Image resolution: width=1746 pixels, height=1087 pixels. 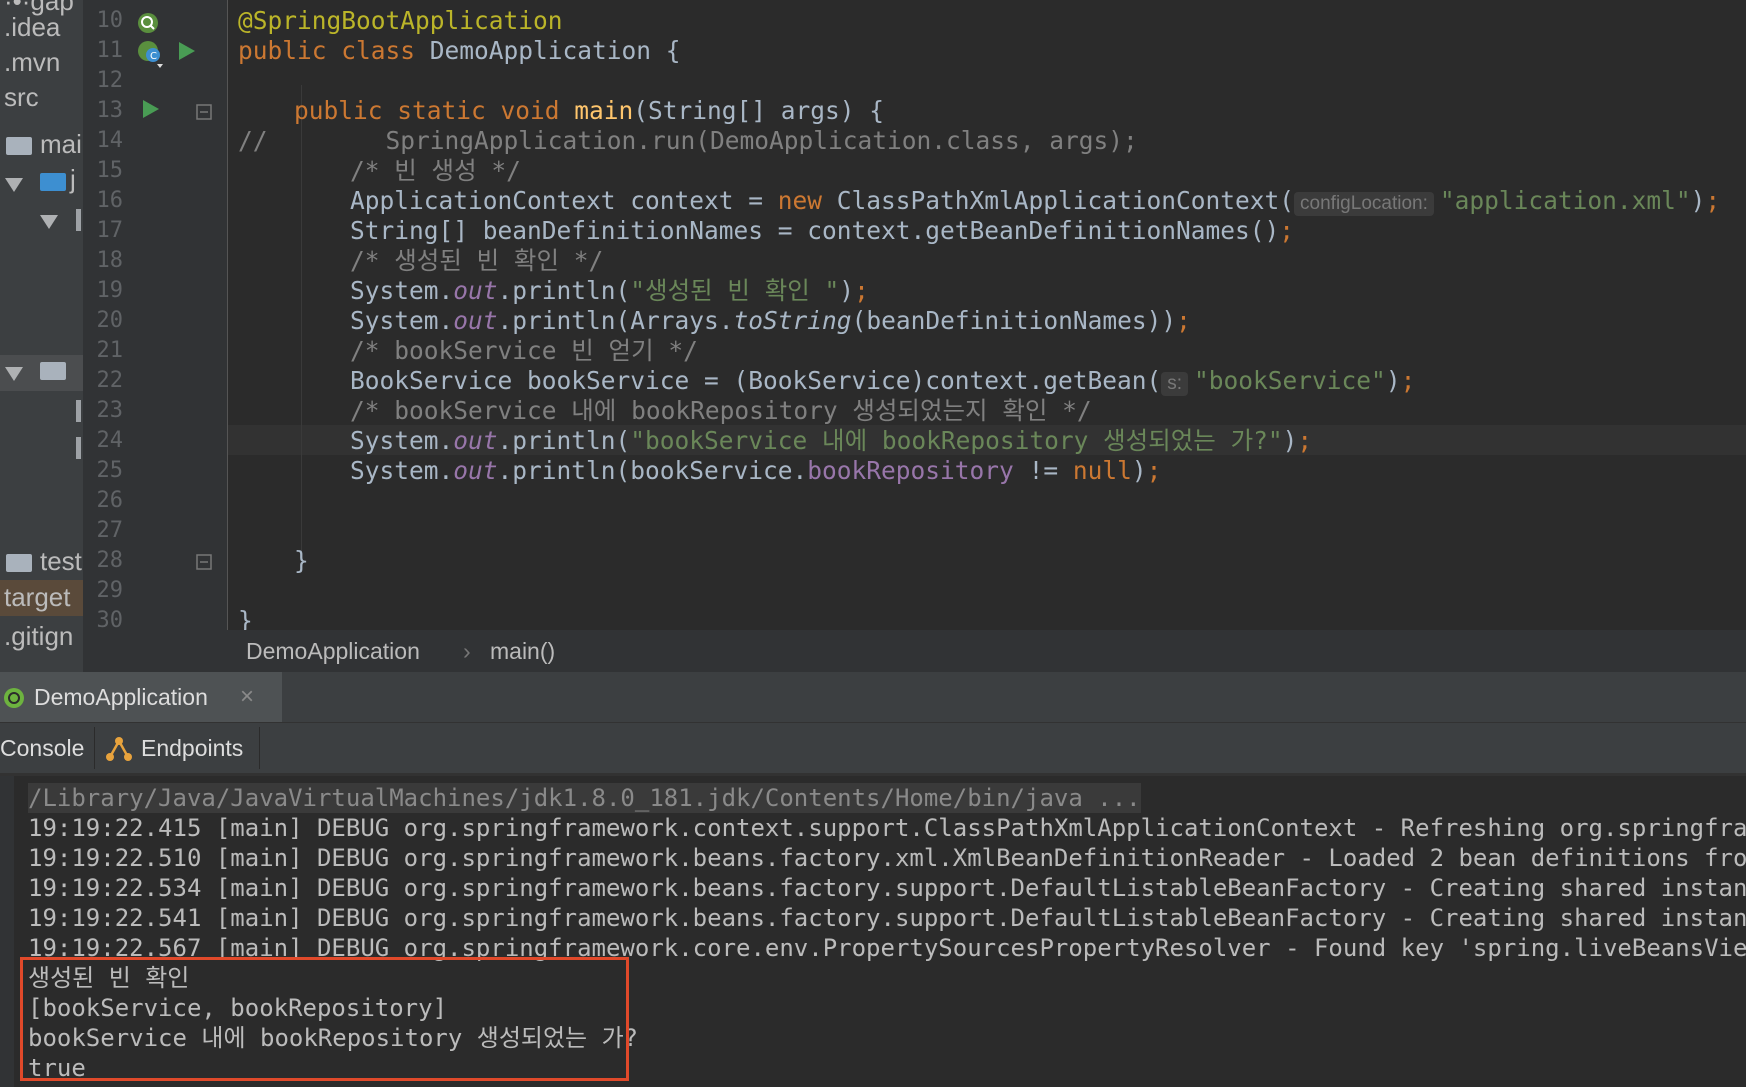 I want to click on tab-demoapplication: DemoApplication ×, so click(x=141, y=697).